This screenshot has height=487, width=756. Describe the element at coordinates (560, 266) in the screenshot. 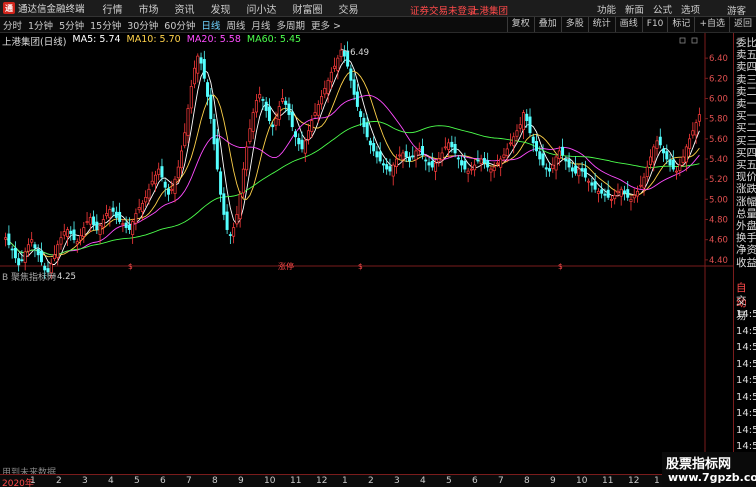

I see `event-marker: $` at that location.